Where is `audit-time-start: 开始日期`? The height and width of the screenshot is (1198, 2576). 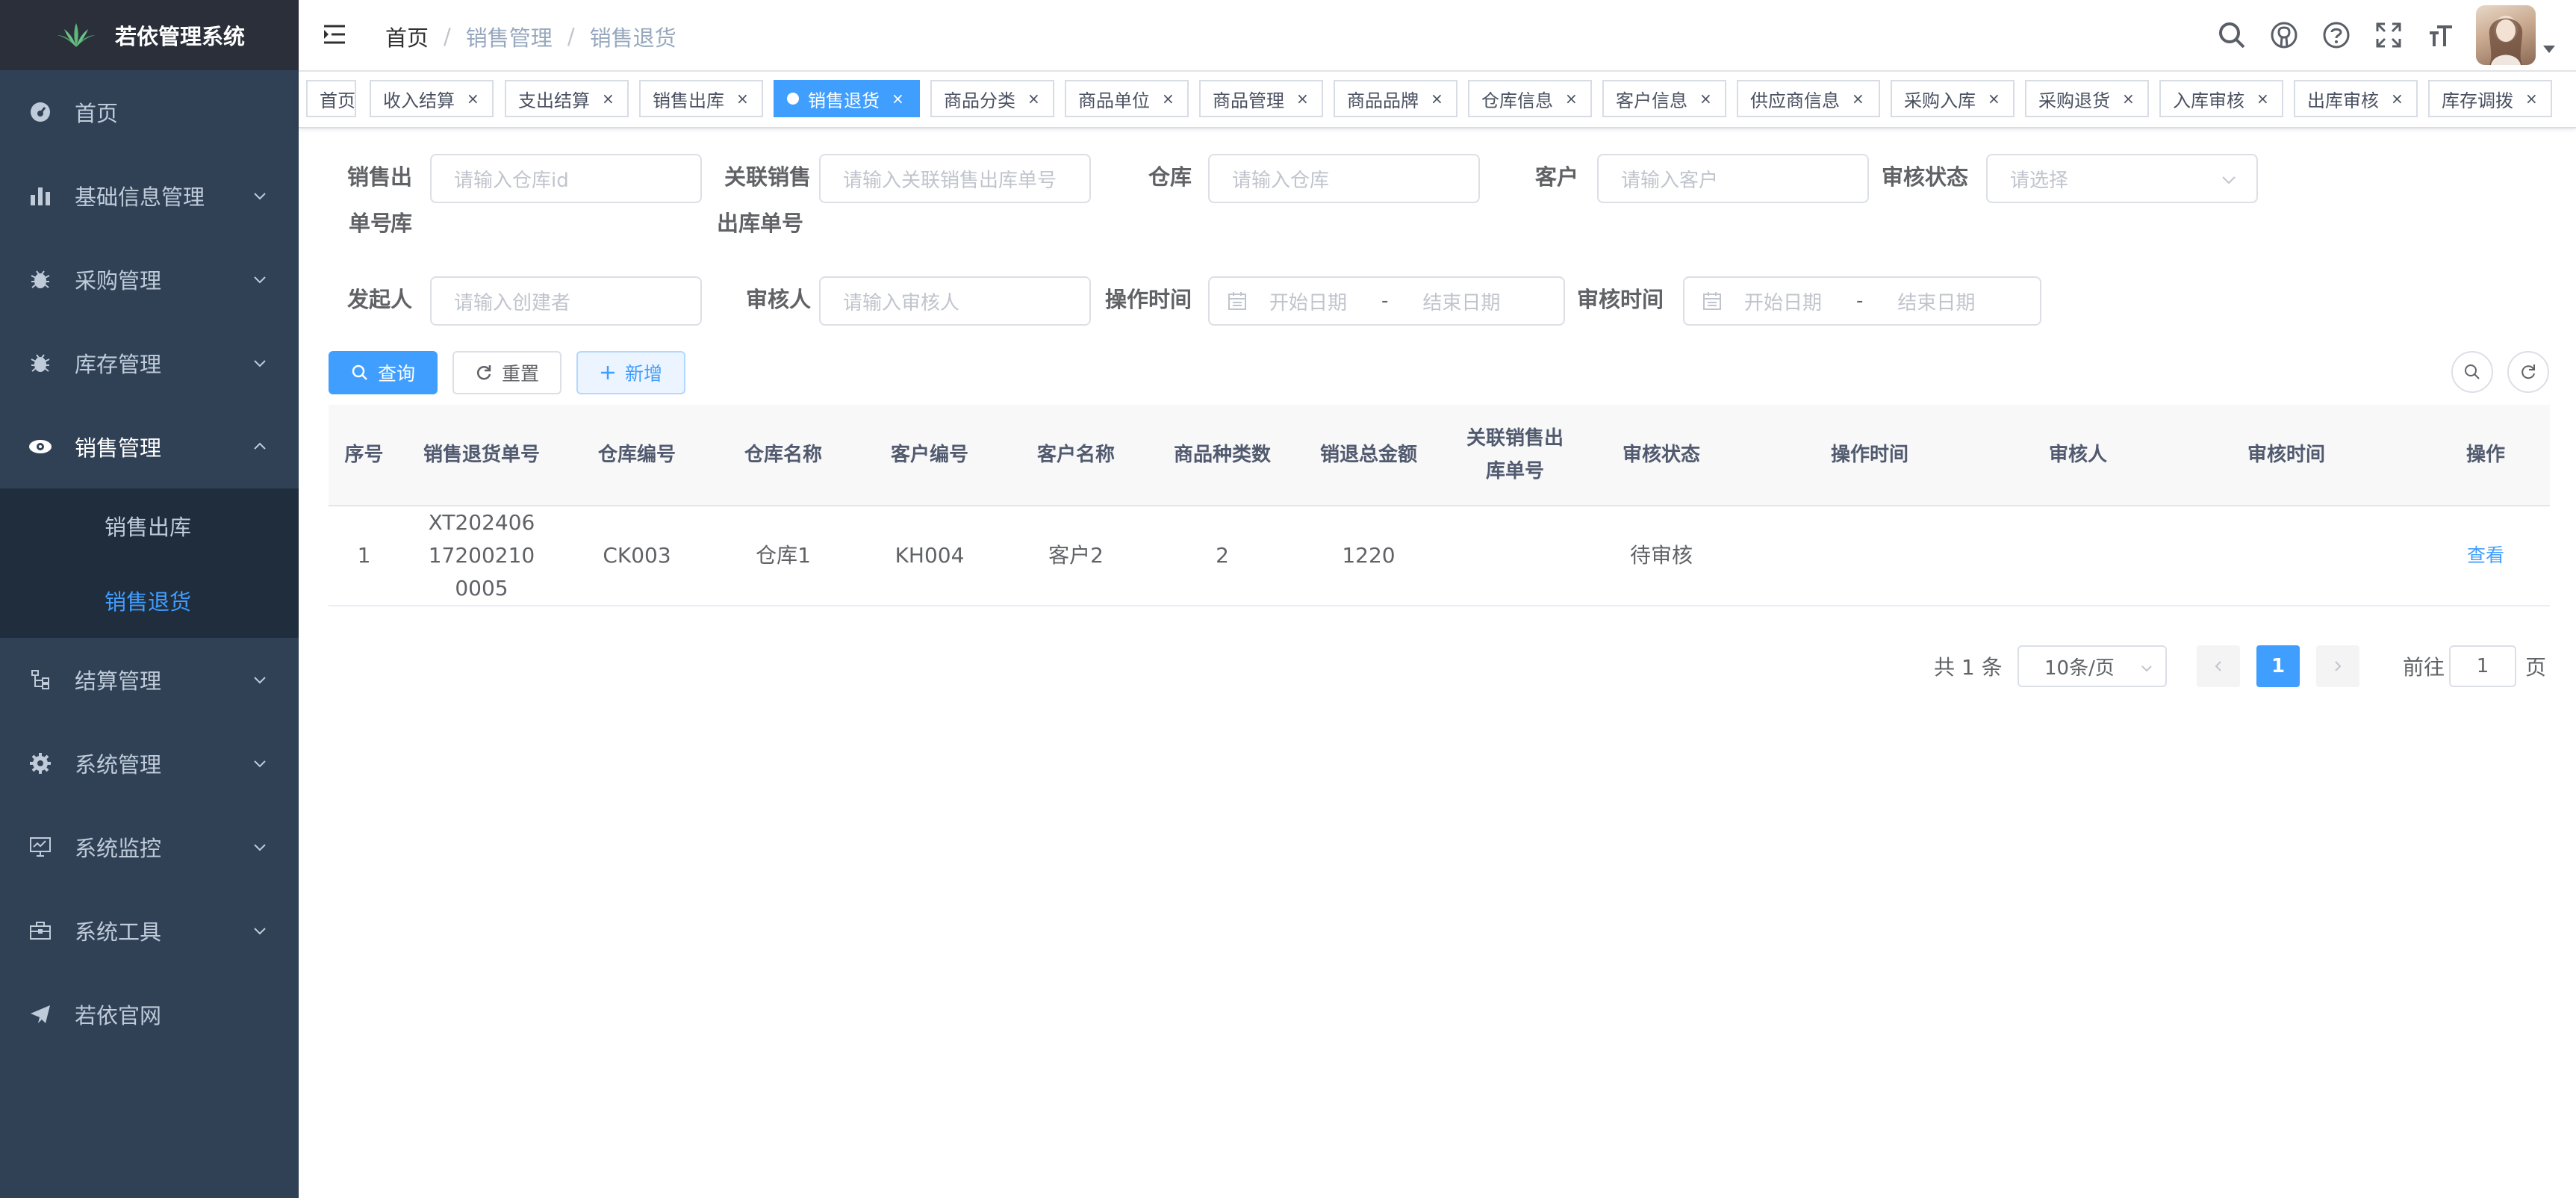
audit-time-start: 开始日期 is located at coordinates (1783, 302).